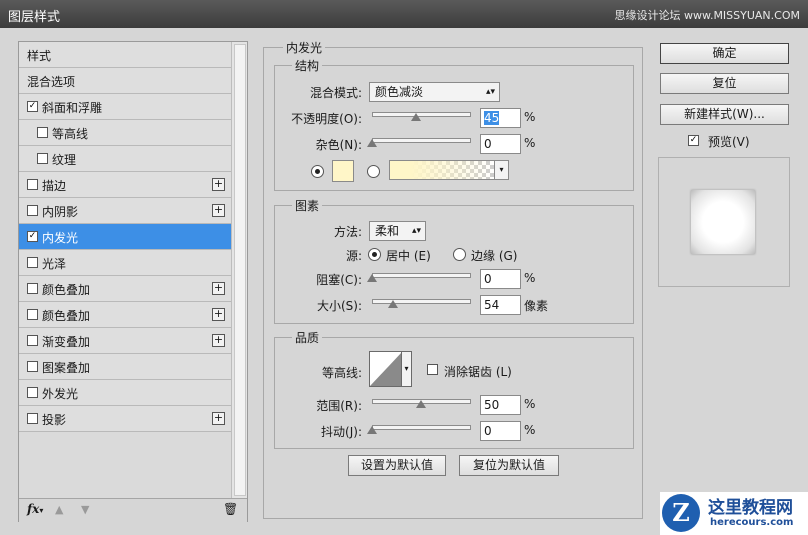 This screenshot has height=535, width=808. I want to click on range-slider-knob, so click(420, 404).